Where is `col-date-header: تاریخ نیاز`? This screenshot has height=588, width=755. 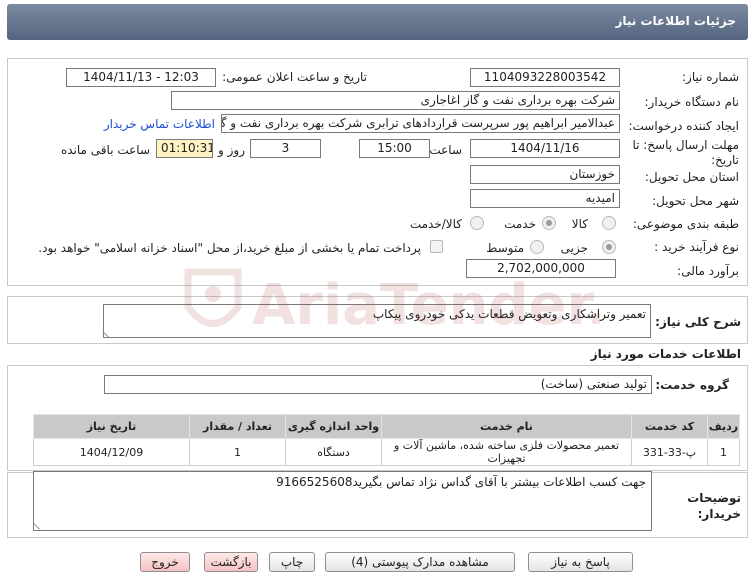
col-date-header: تاریخ نیاز is located at coordinates (111, 426).